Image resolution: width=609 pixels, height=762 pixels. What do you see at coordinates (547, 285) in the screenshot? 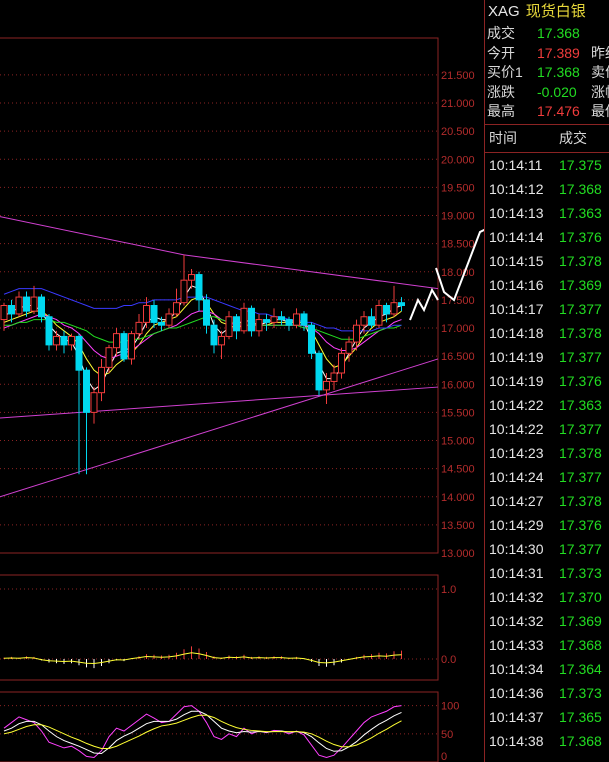
I see `tick-row: 10:14:16 17.369` at bounding box center [547, 285].